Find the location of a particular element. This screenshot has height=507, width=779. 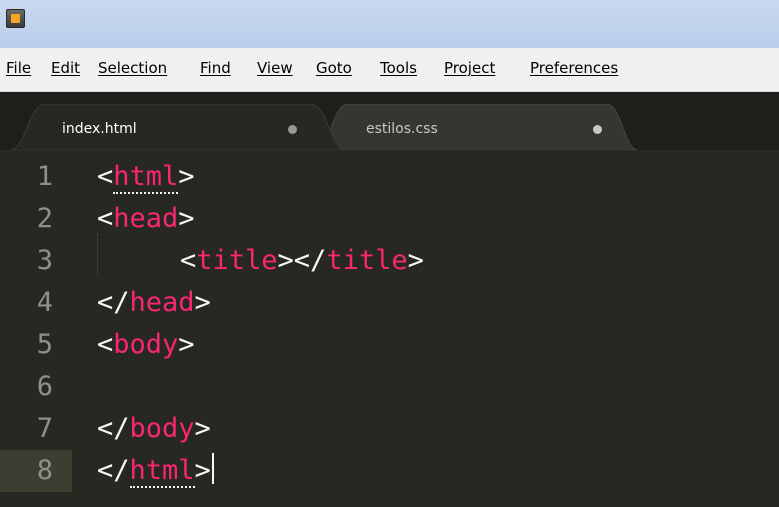

text-cursor is located at coordinates (212, 468).